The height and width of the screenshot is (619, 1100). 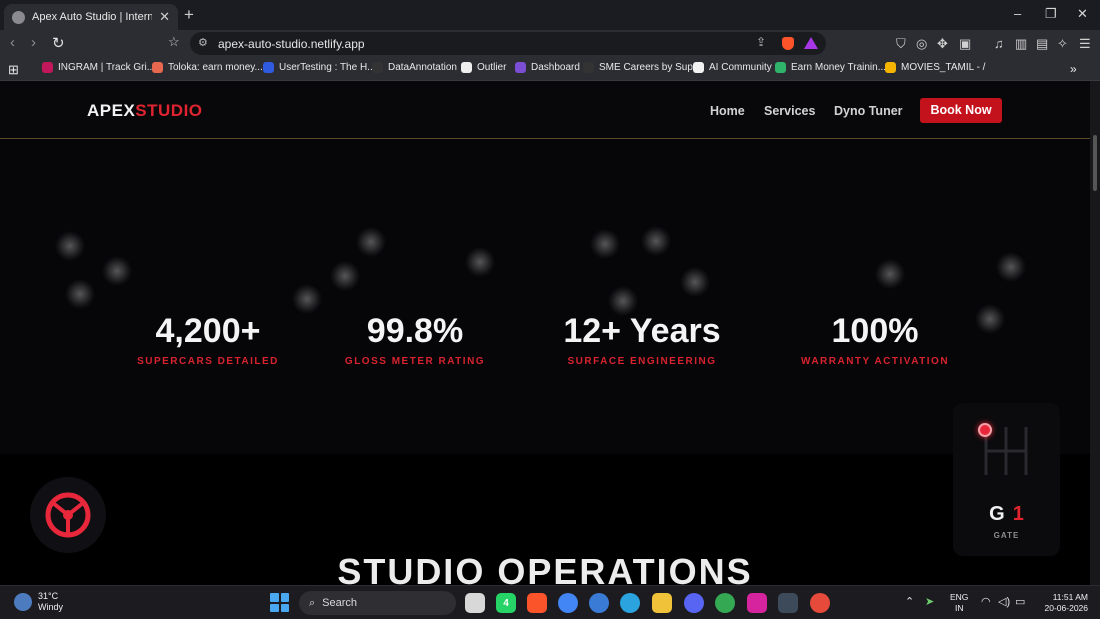 What do you see at coordinates (985, 430) in the screenshot?
I see `gear-knob` at bounding box center [985, 430].